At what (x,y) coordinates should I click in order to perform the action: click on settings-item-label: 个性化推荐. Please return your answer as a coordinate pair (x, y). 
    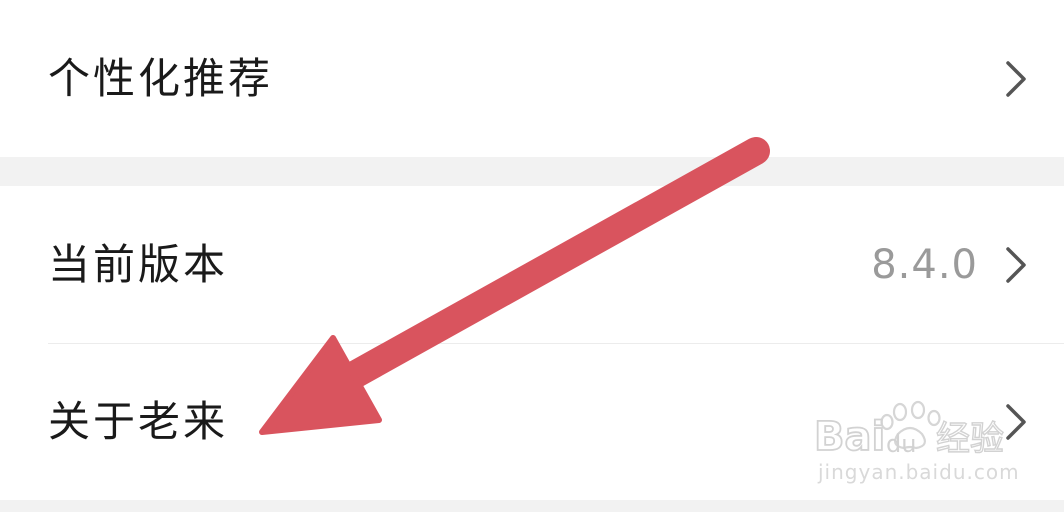
    Looking at the image, I should click on (161, 78).